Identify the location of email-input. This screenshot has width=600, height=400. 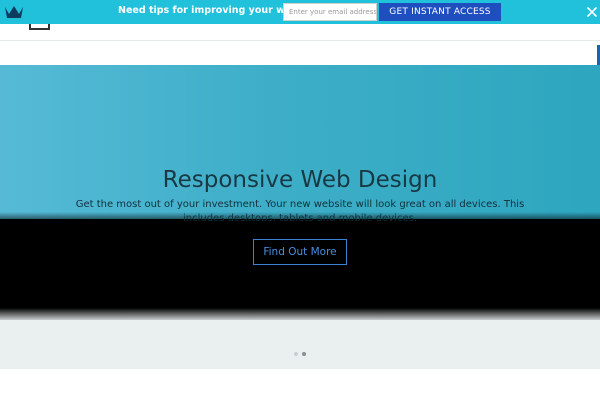
(330, 12).